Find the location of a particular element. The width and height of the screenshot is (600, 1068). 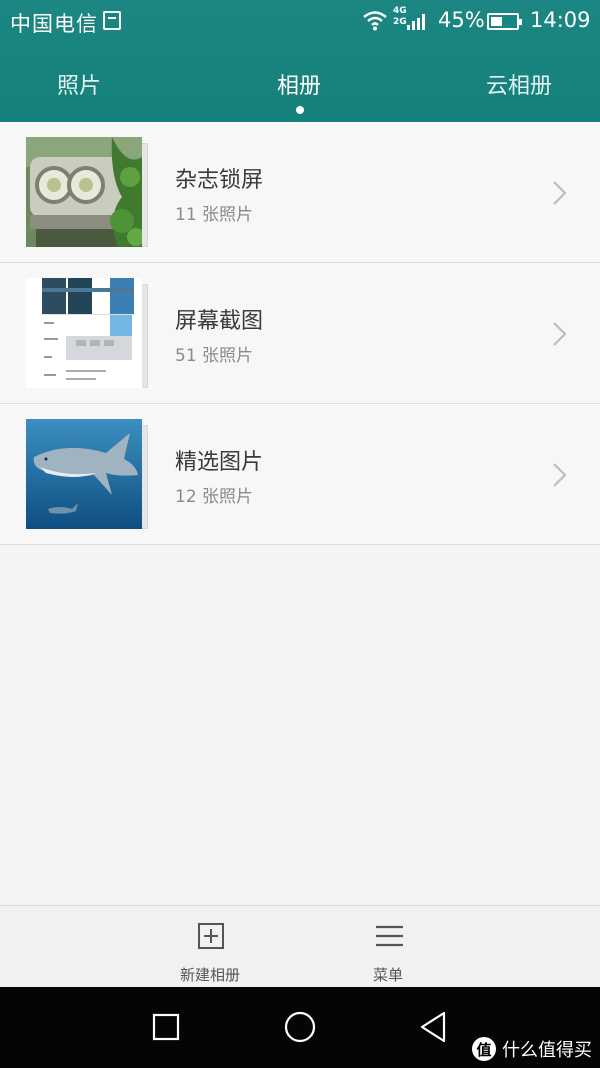

shark-image is located at coordinates (84, 474).